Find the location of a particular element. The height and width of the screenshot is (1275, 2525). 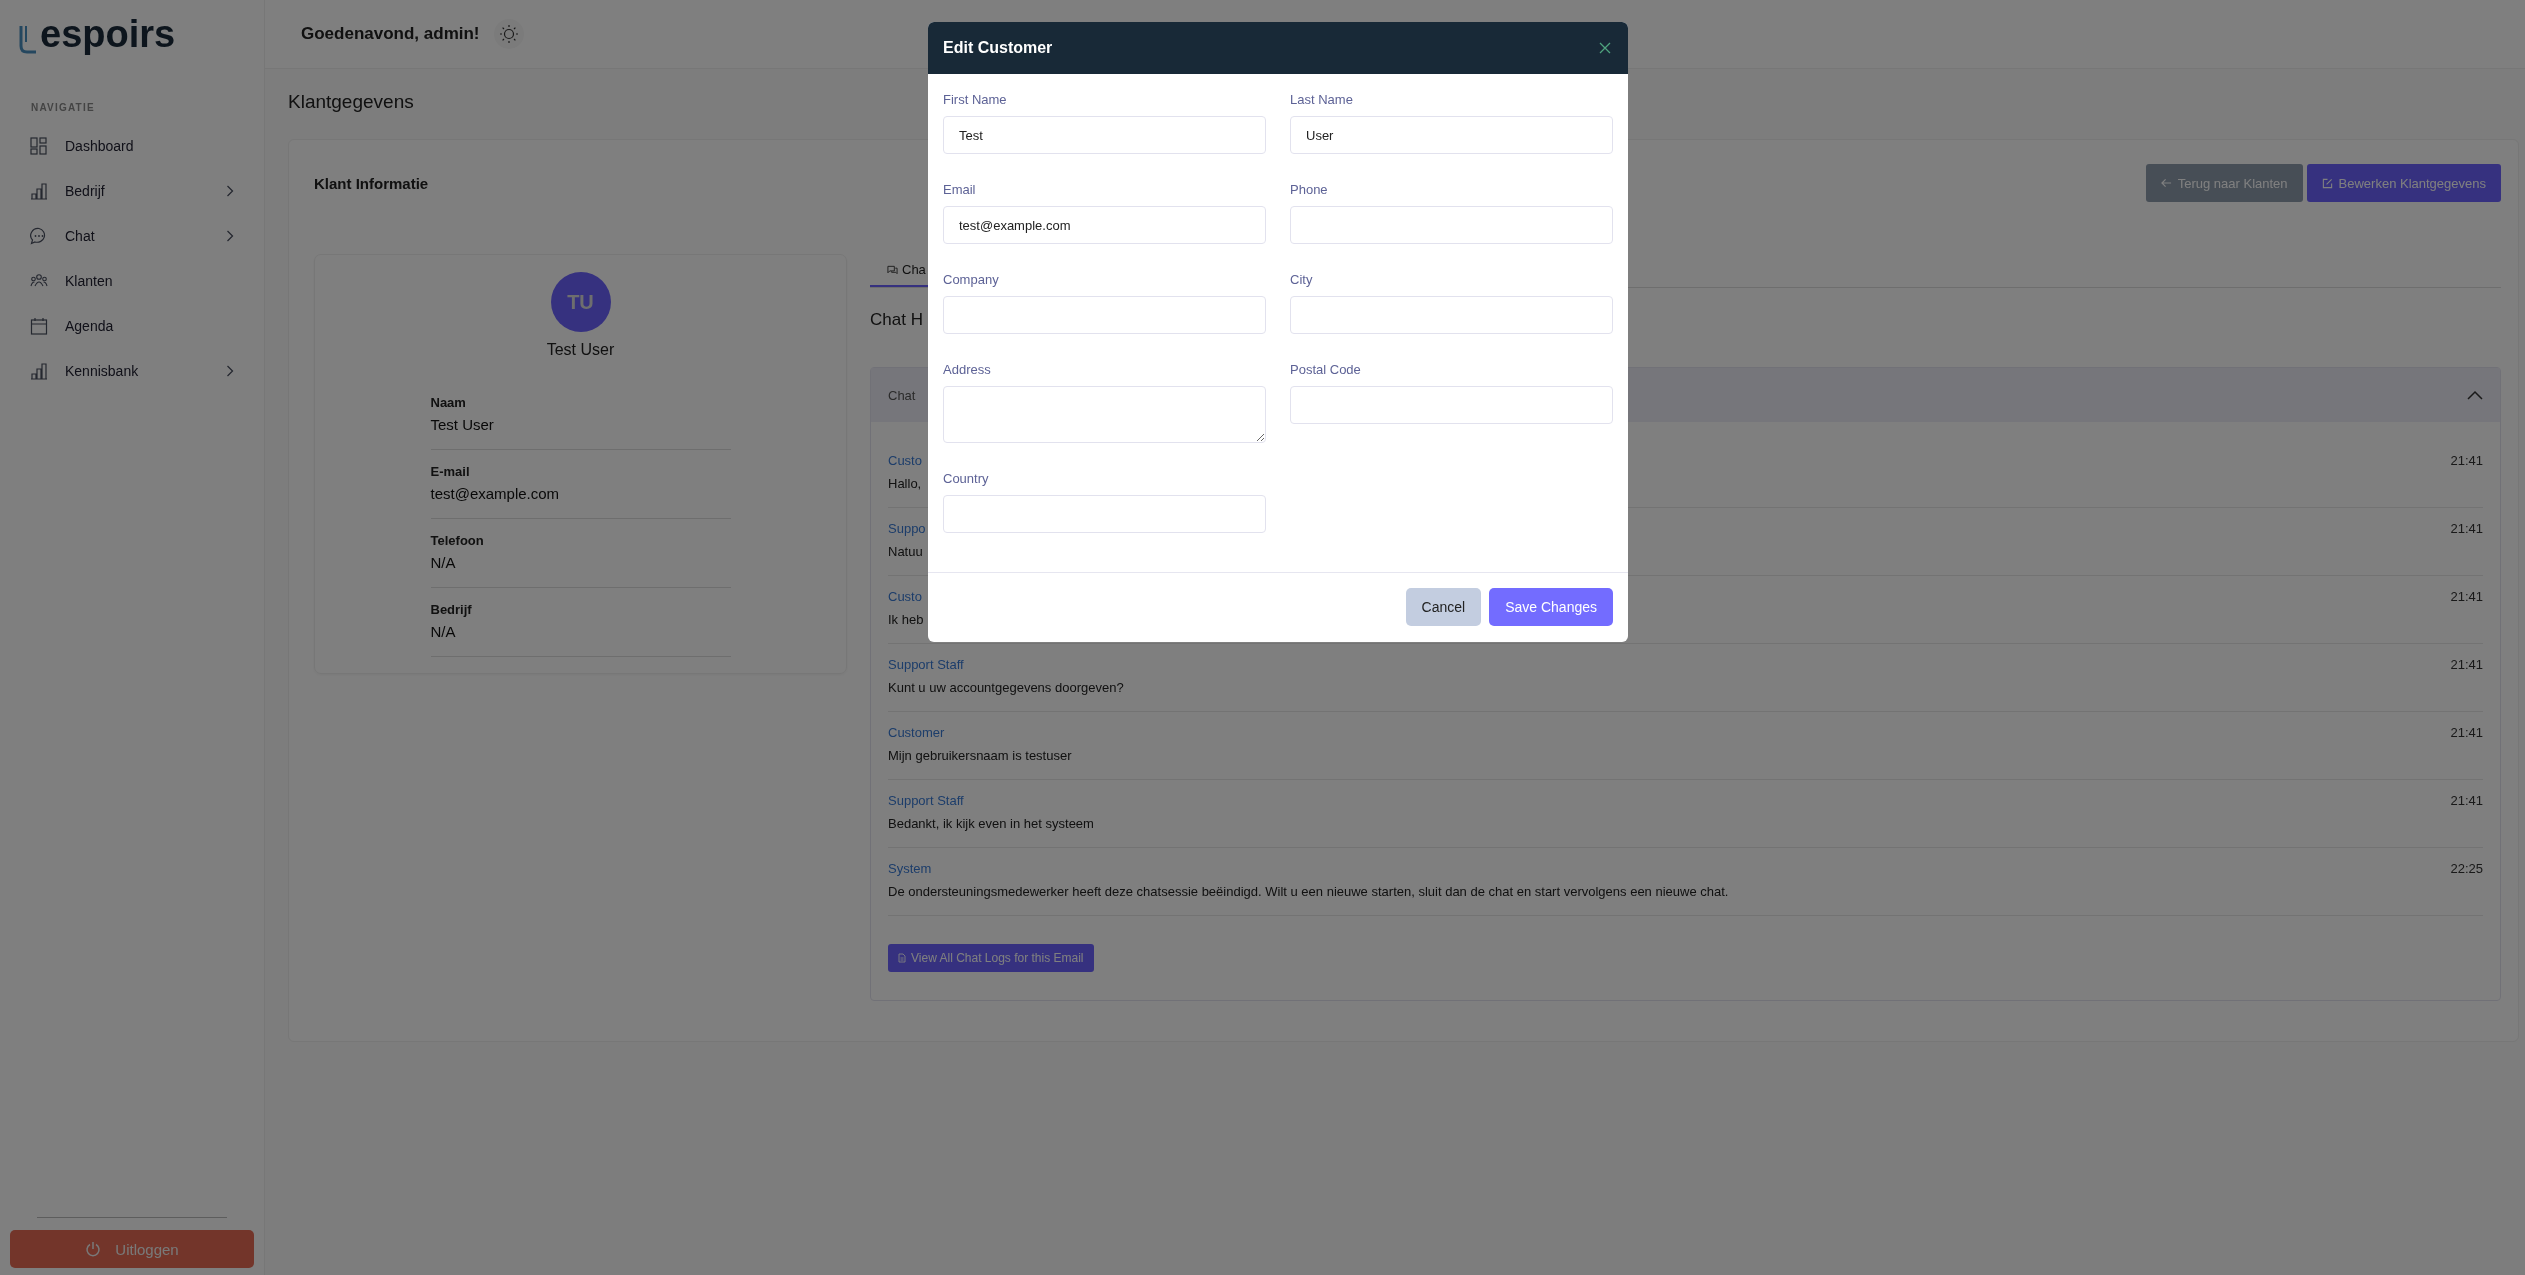

customer-name: Test User is located at coordinates (580, 350).